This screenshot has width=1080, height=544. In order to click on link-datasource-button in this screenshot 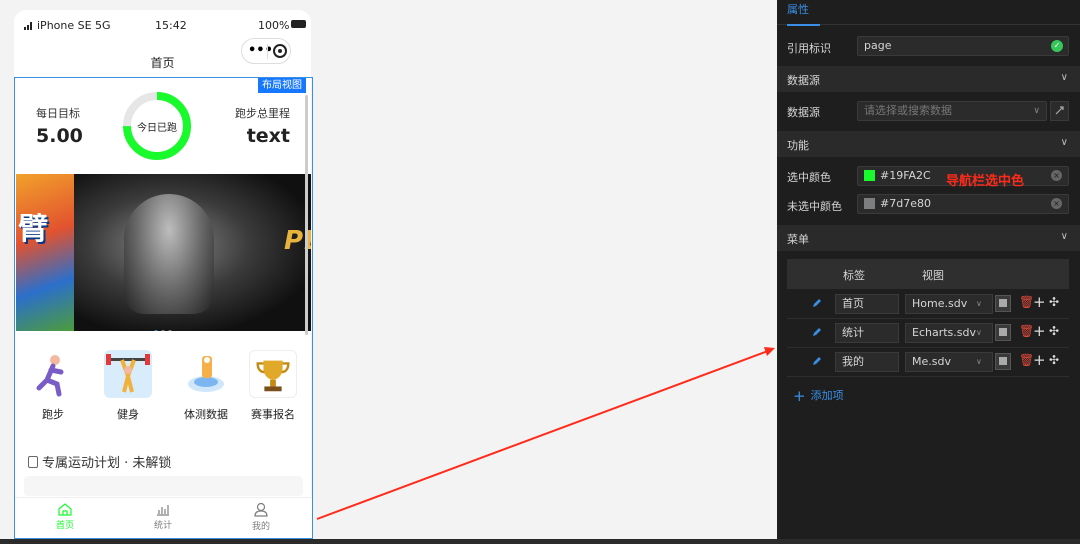, I will do `click(1059, 111)`.